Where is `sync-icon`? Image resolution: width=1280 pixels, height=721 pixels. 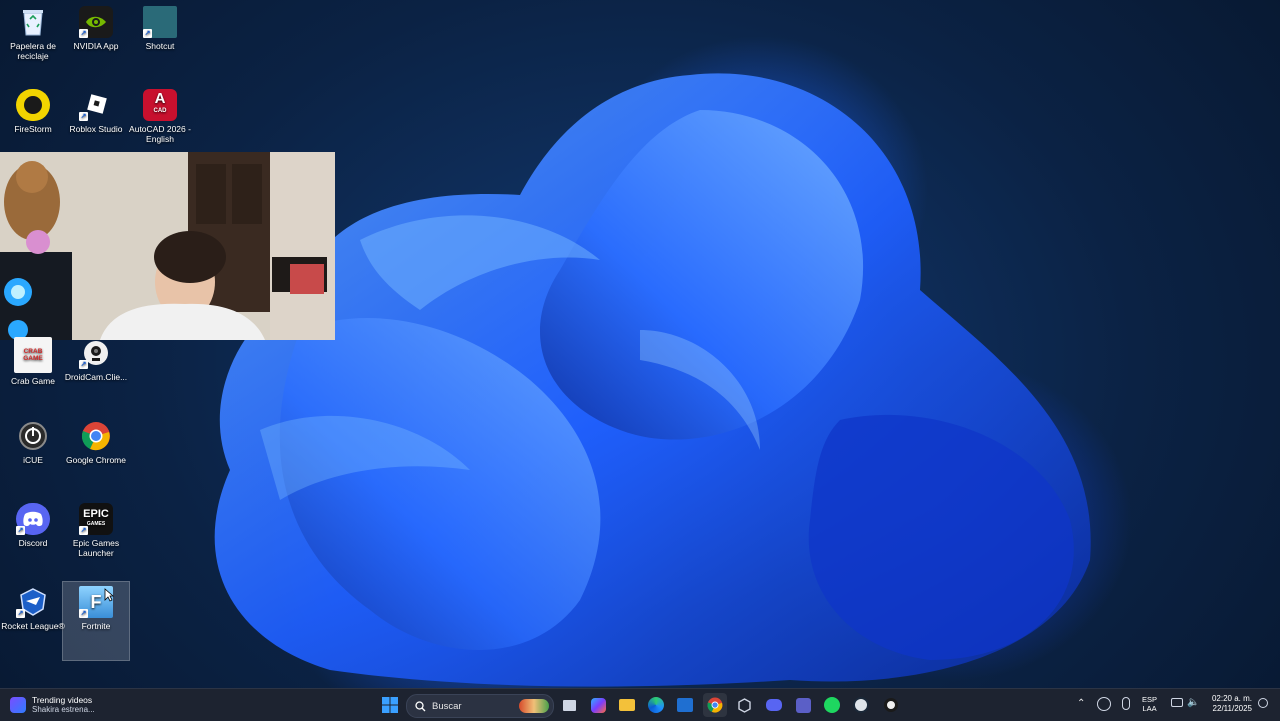 sync-icon is located at coordinates (1104, 704).